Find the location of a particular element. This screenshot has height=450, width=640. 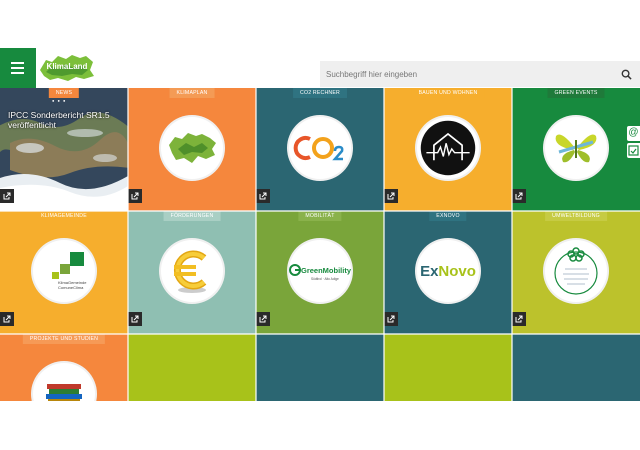

greenmobility-logo: GreenMobility Südtirol · Alto Adige is located at coordinates (320, 271).